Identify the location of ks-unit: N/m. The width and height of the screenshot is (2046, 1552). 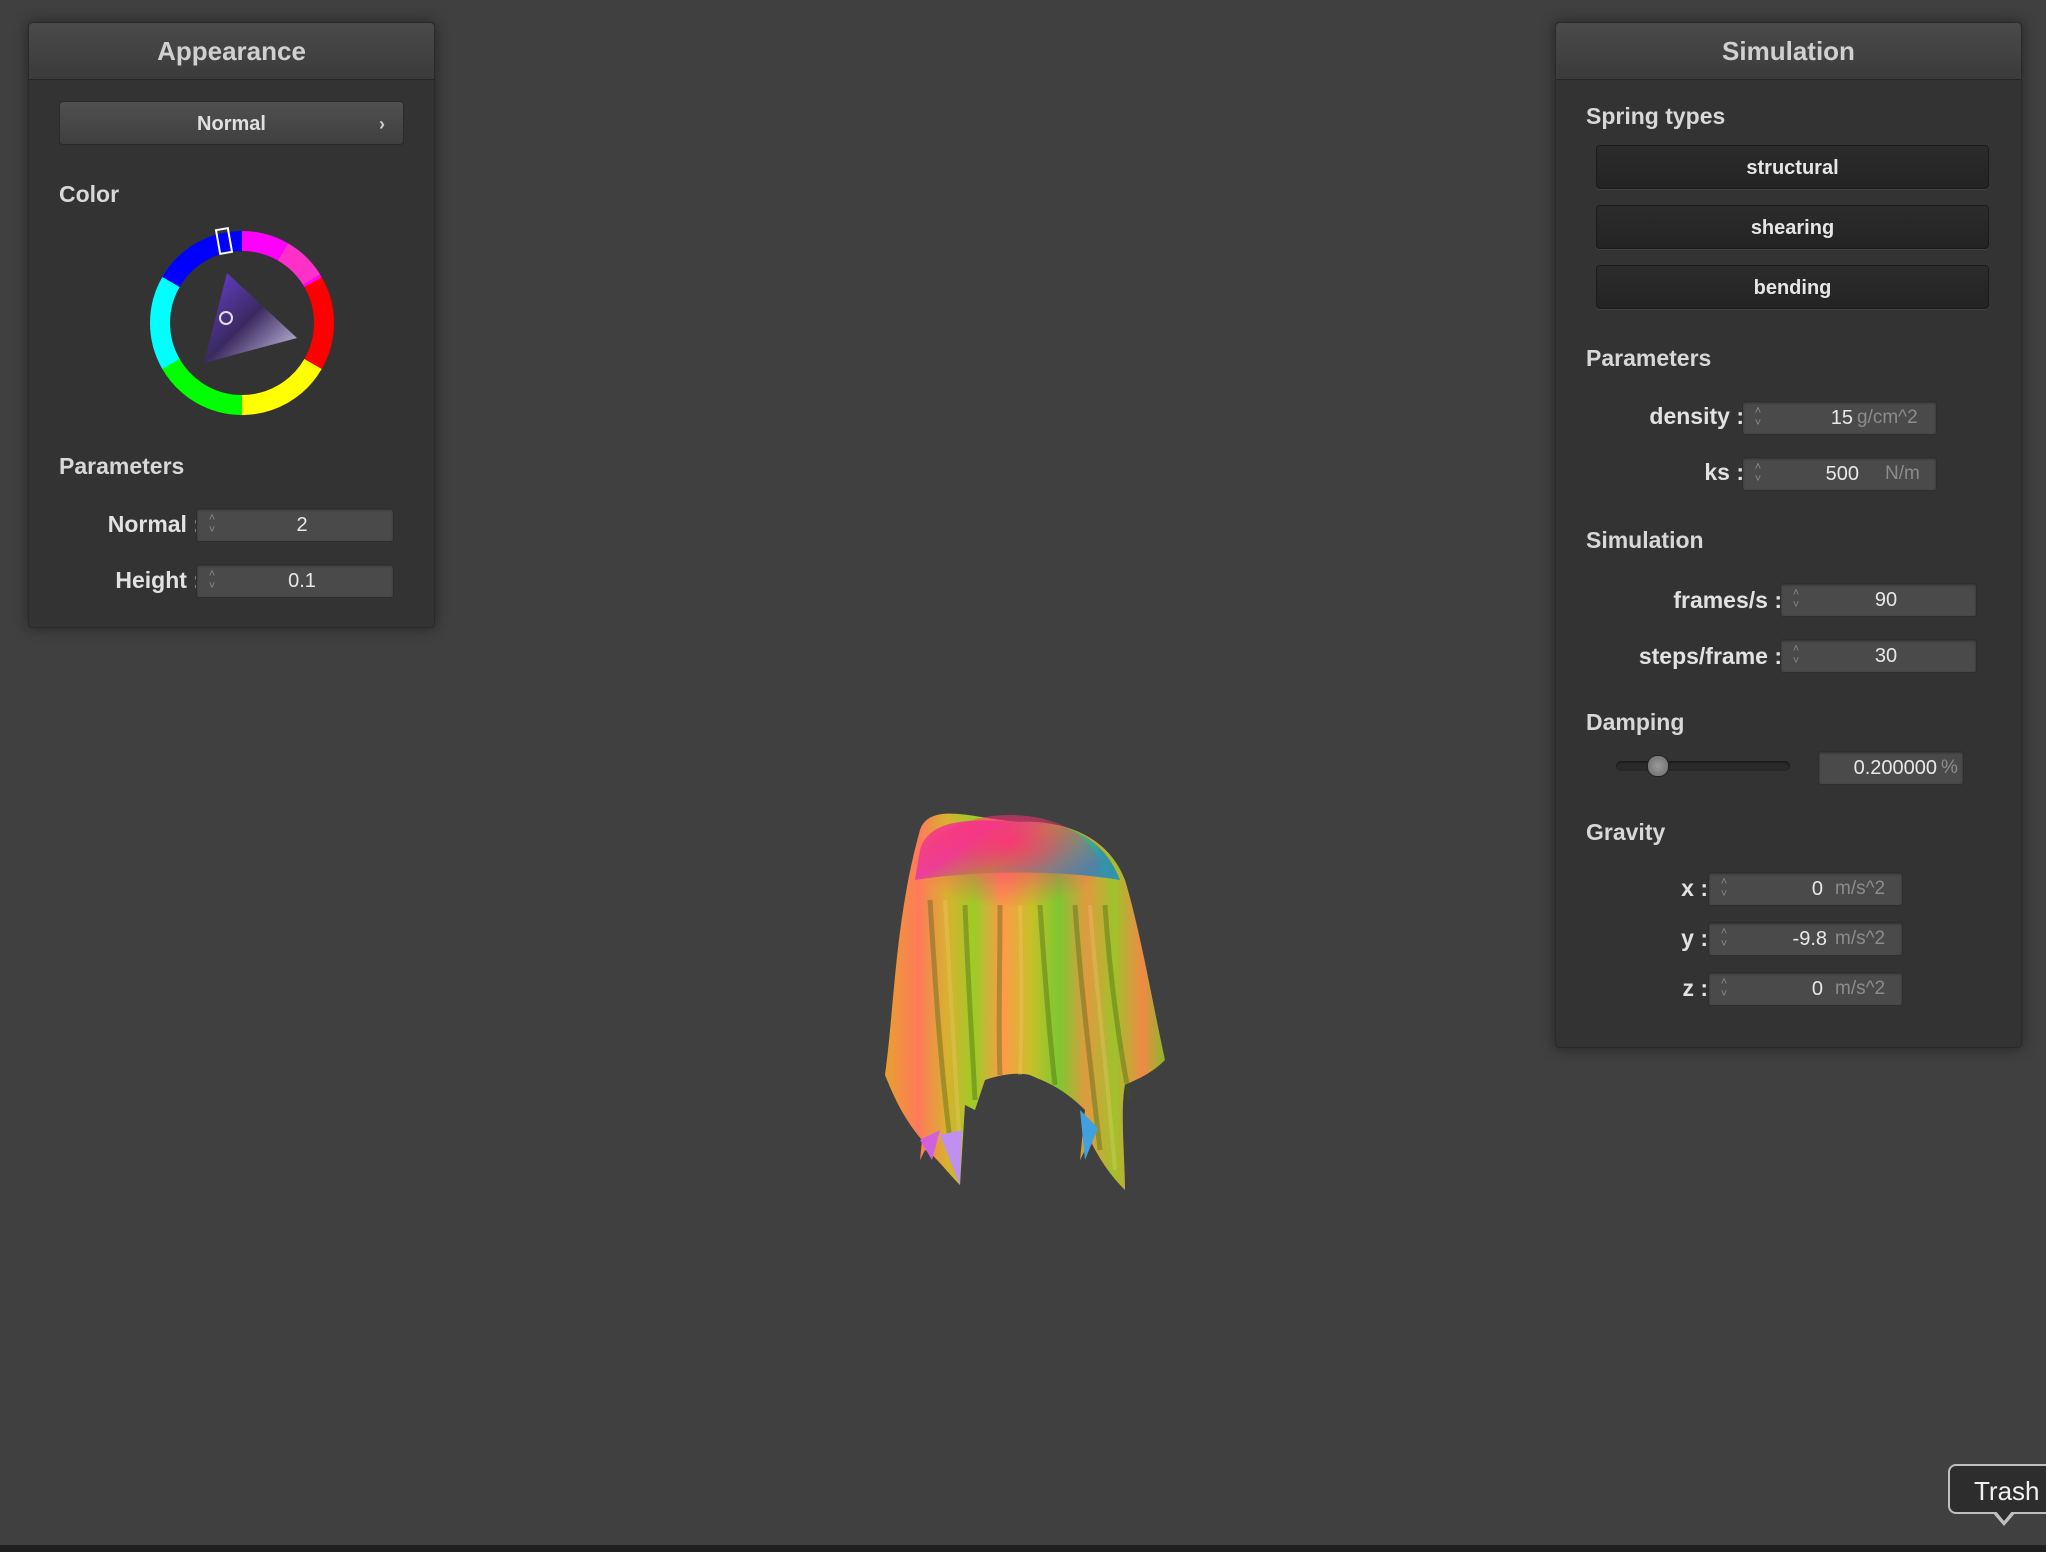
(1902, 473).